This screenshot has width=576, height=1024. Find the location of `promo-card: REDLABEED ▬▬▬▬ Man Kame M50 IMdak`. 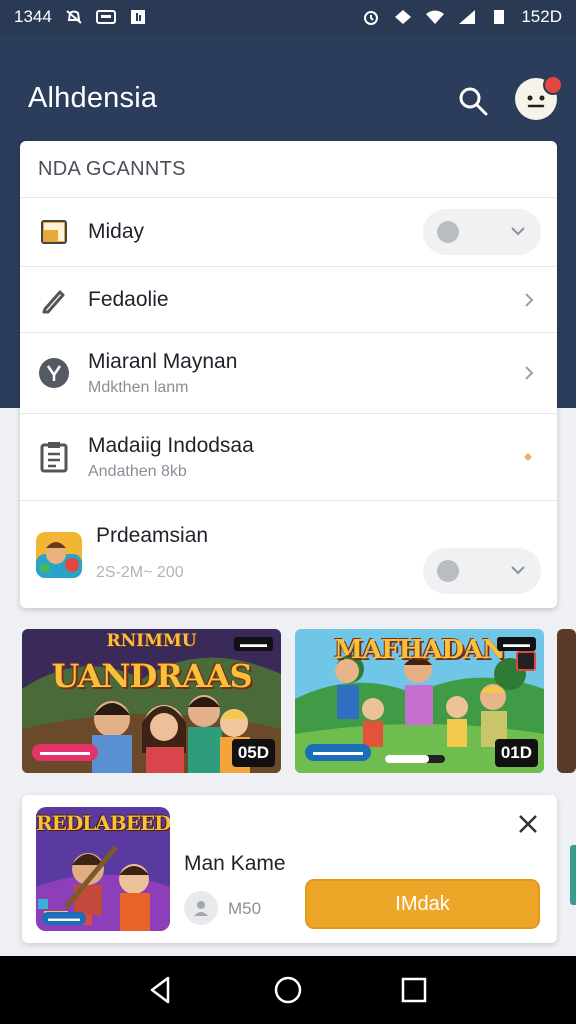

promo-card: REDLABEED ▬▬▬▬ Man Kame M50 IMdak is located at coordinates (289, 869).